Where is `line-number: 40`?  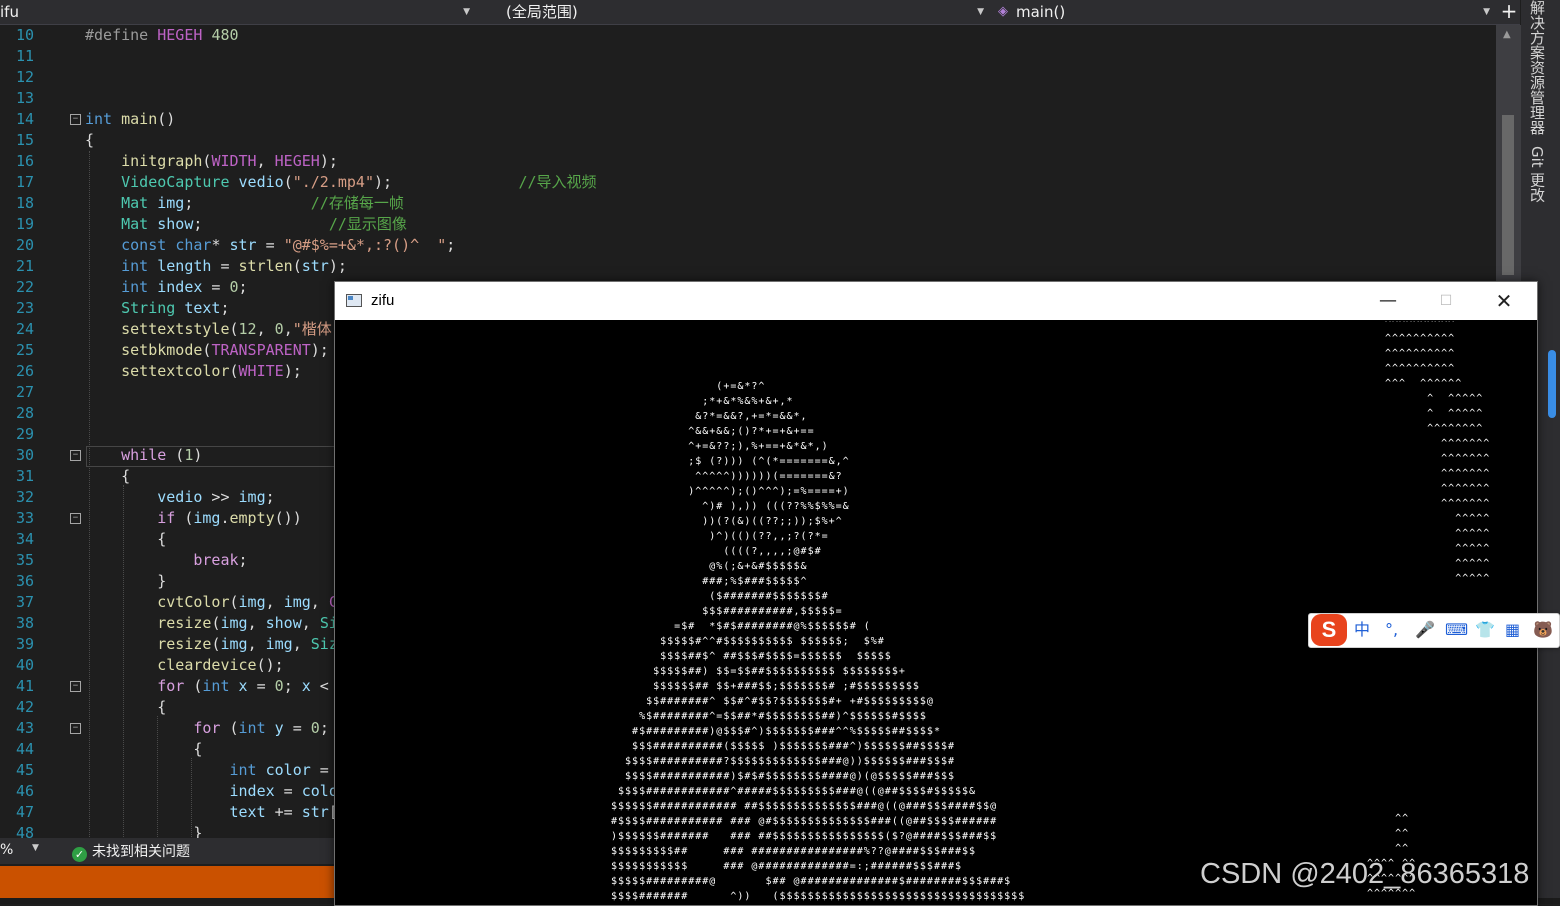 line-number: 40 is located at coordinates (24, 665).